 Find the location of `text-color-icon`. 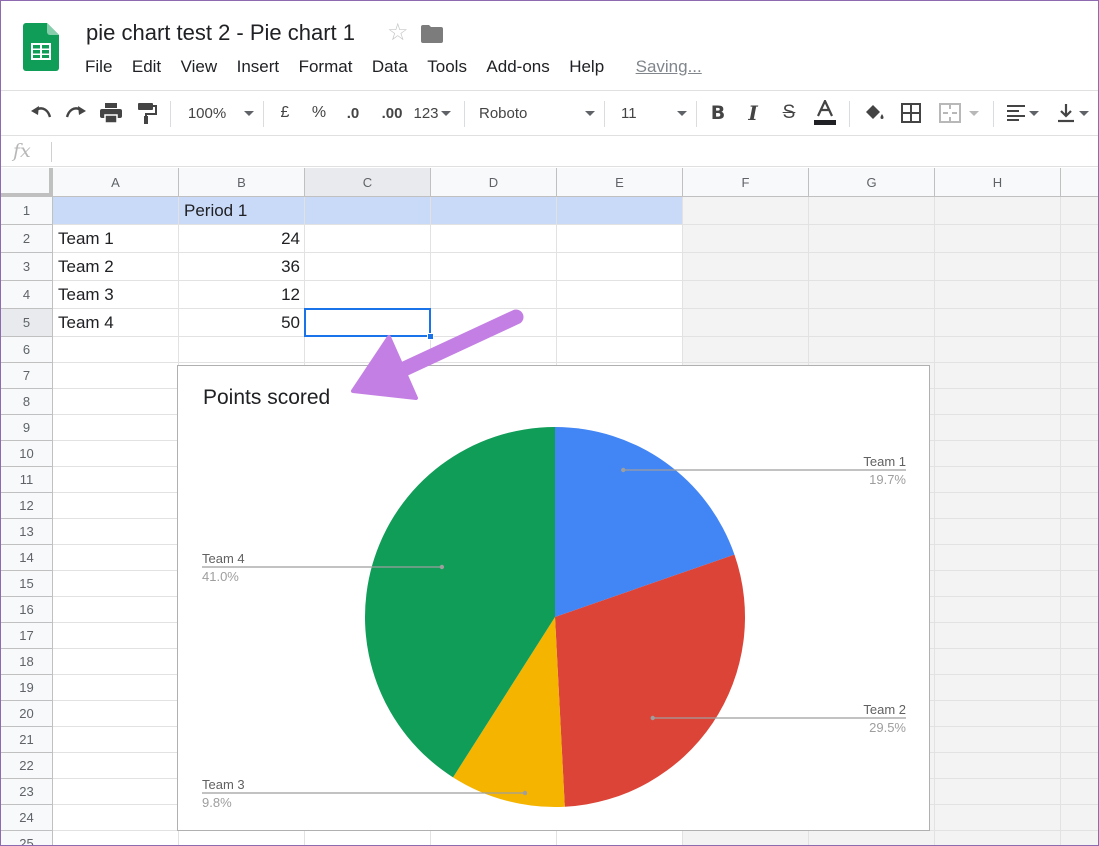

text-color-icon is located at coordinates (825, 113).